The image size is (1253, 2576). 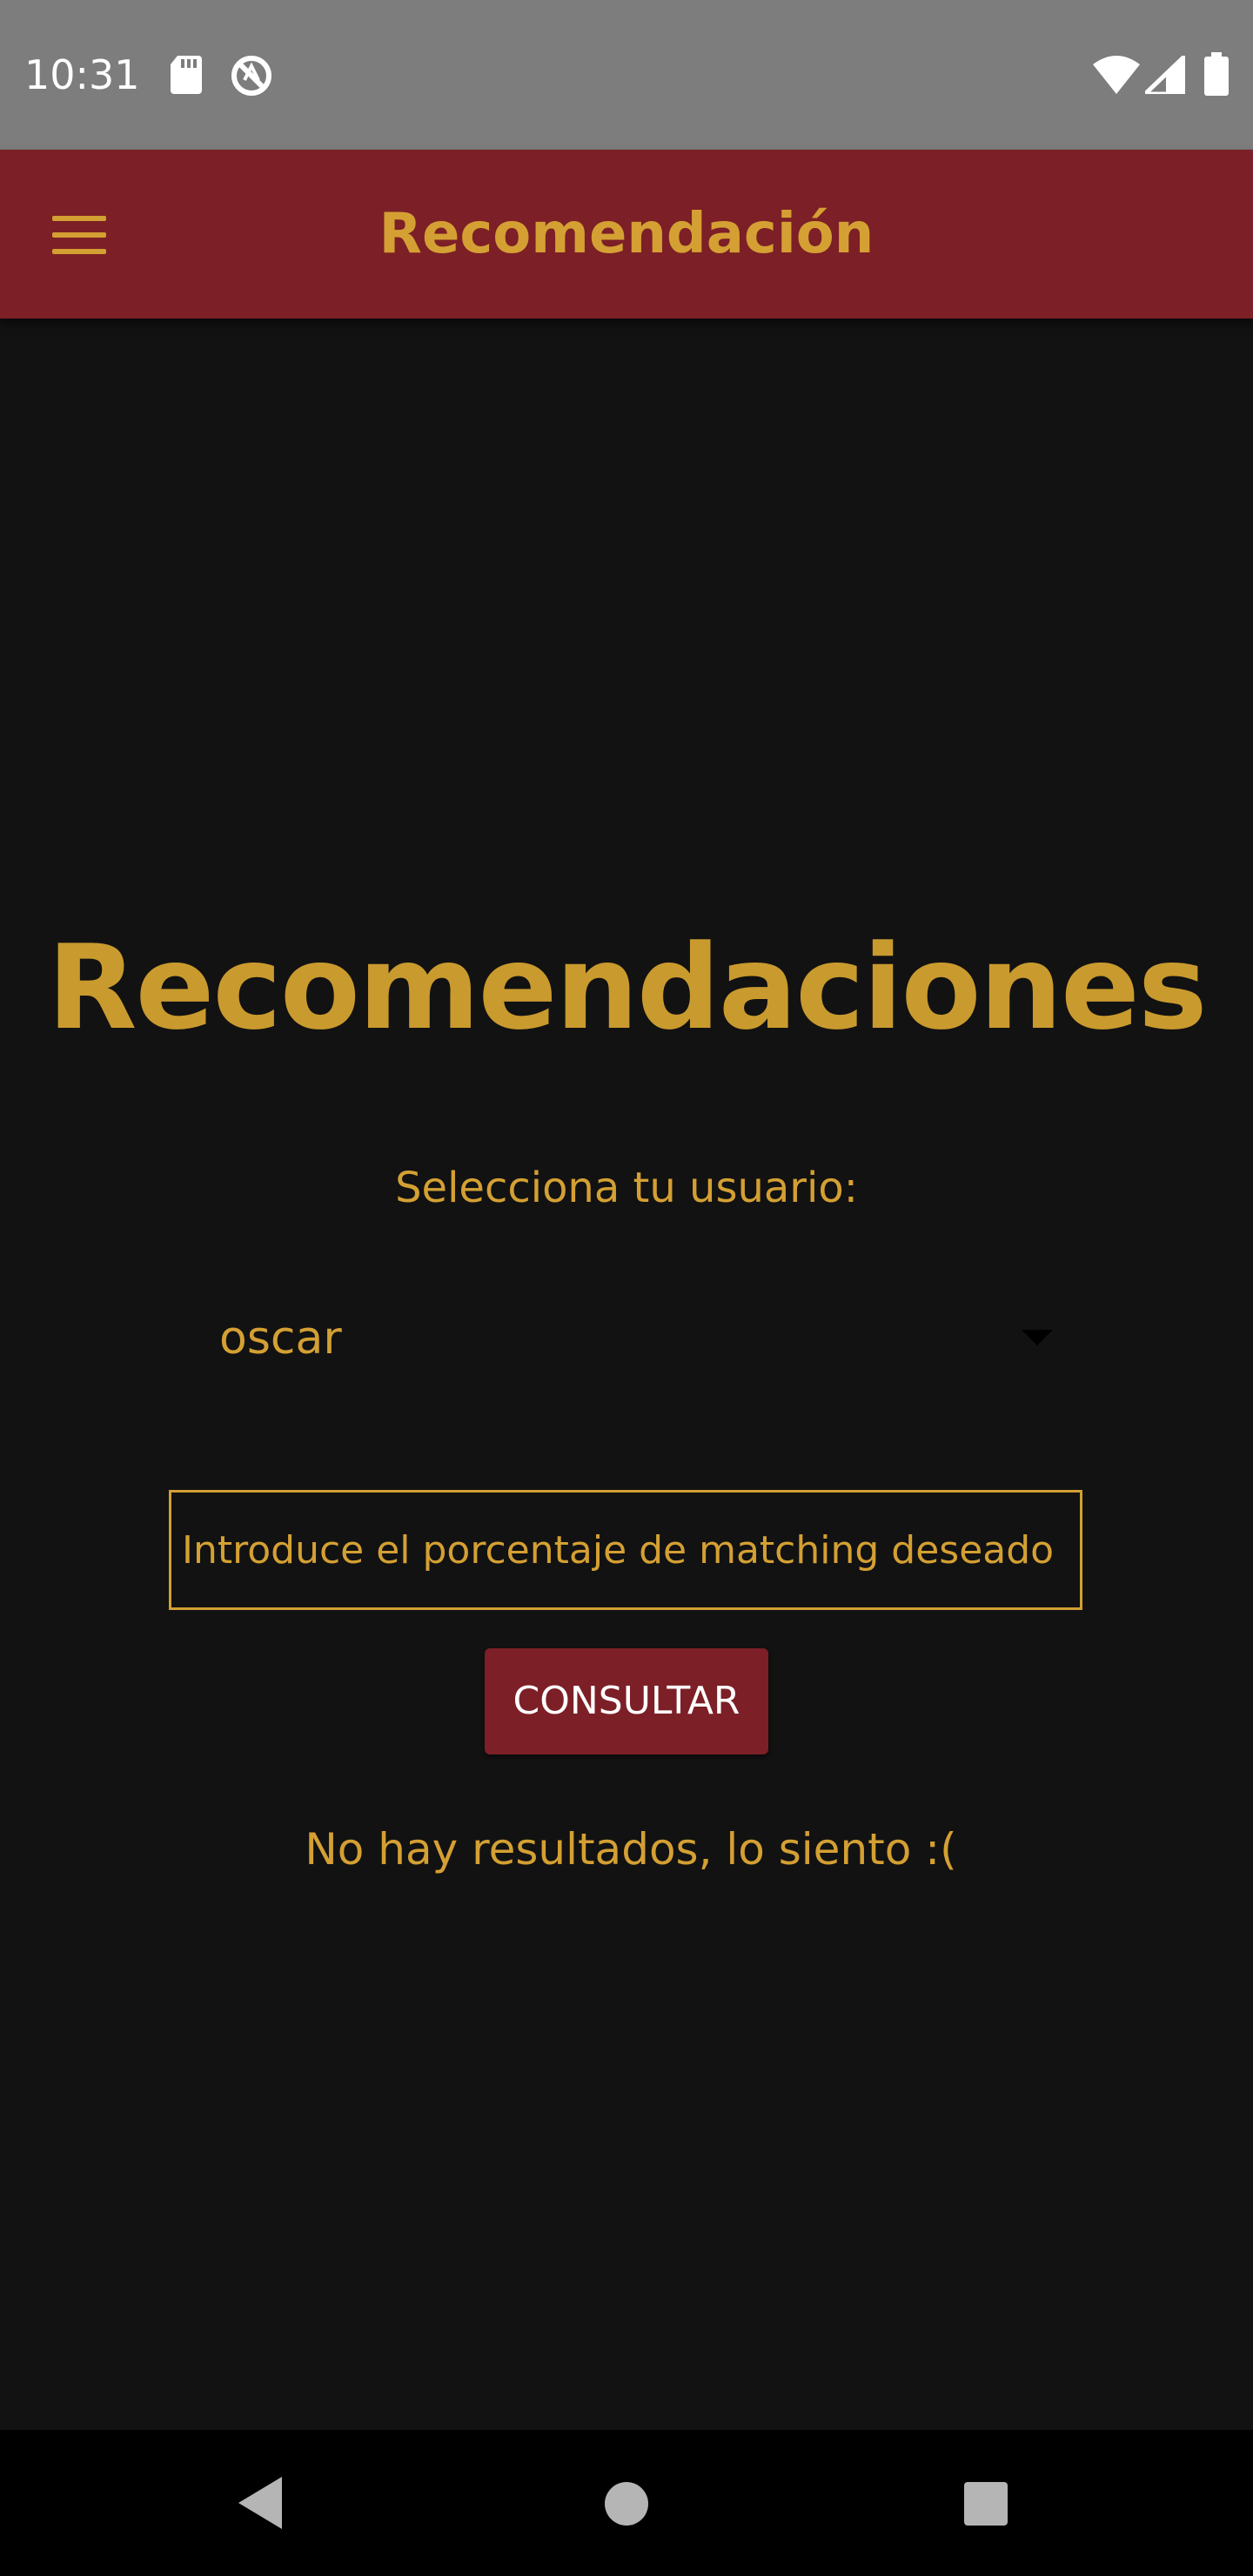 I want to click on status-time: 10:31, so click(x=82, y=74).